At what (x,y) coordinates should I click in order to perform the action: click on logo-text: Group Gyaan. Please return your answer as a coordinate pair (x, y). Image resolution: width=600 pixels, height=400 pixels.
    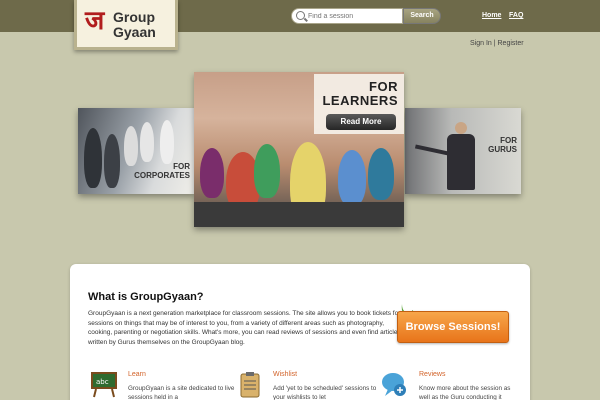
    Looking at the image, I should click on (134, 25).